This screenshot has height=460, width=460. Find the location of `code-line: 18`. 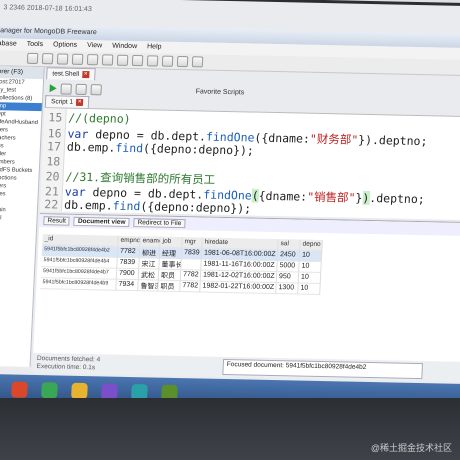

code-line: 18 is located at coordinates (54, 161).